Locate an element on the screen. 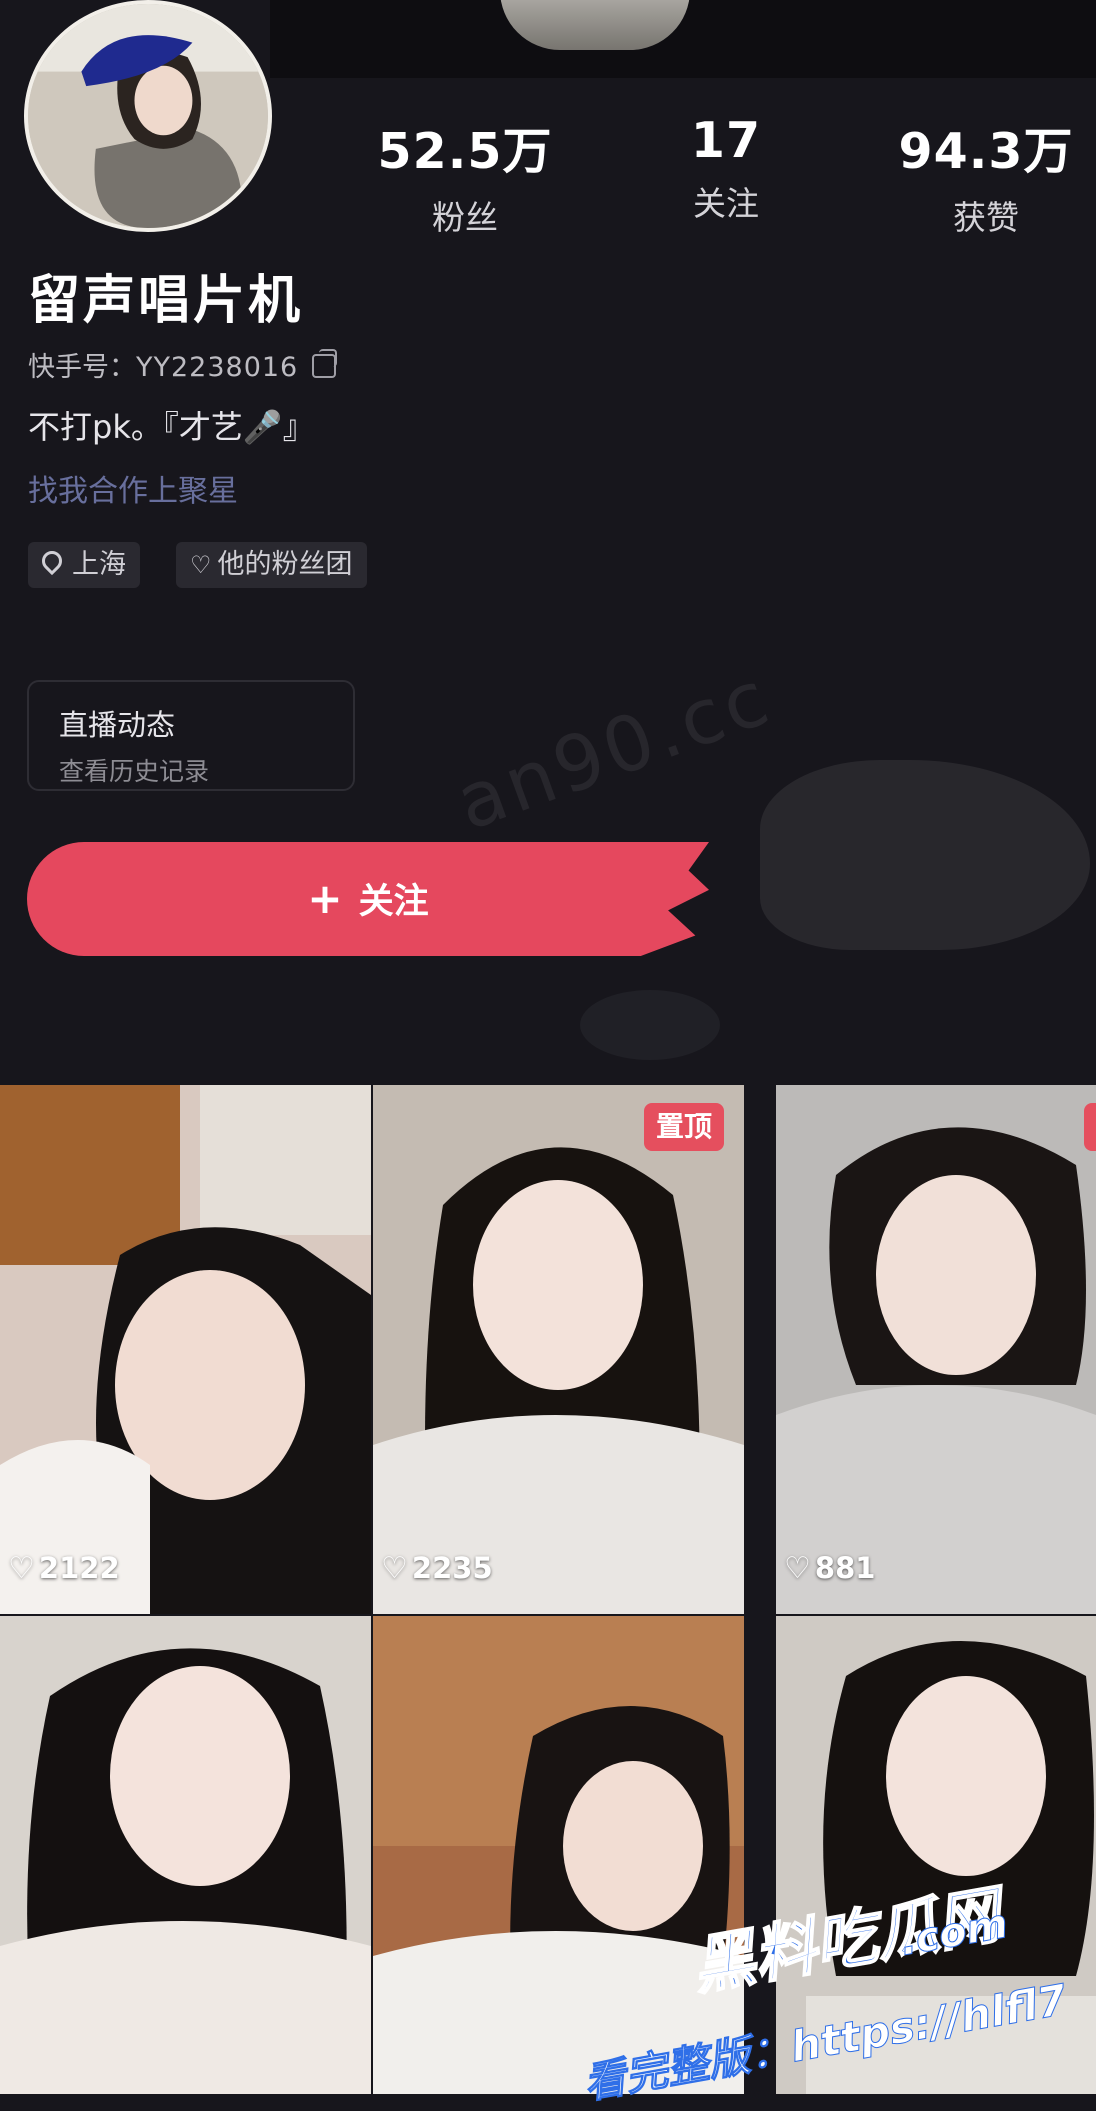 The width and height of the screenshot is (1096, 2111). kuaishou-id-value: YY2238016 is located at coordinates (217, 367).